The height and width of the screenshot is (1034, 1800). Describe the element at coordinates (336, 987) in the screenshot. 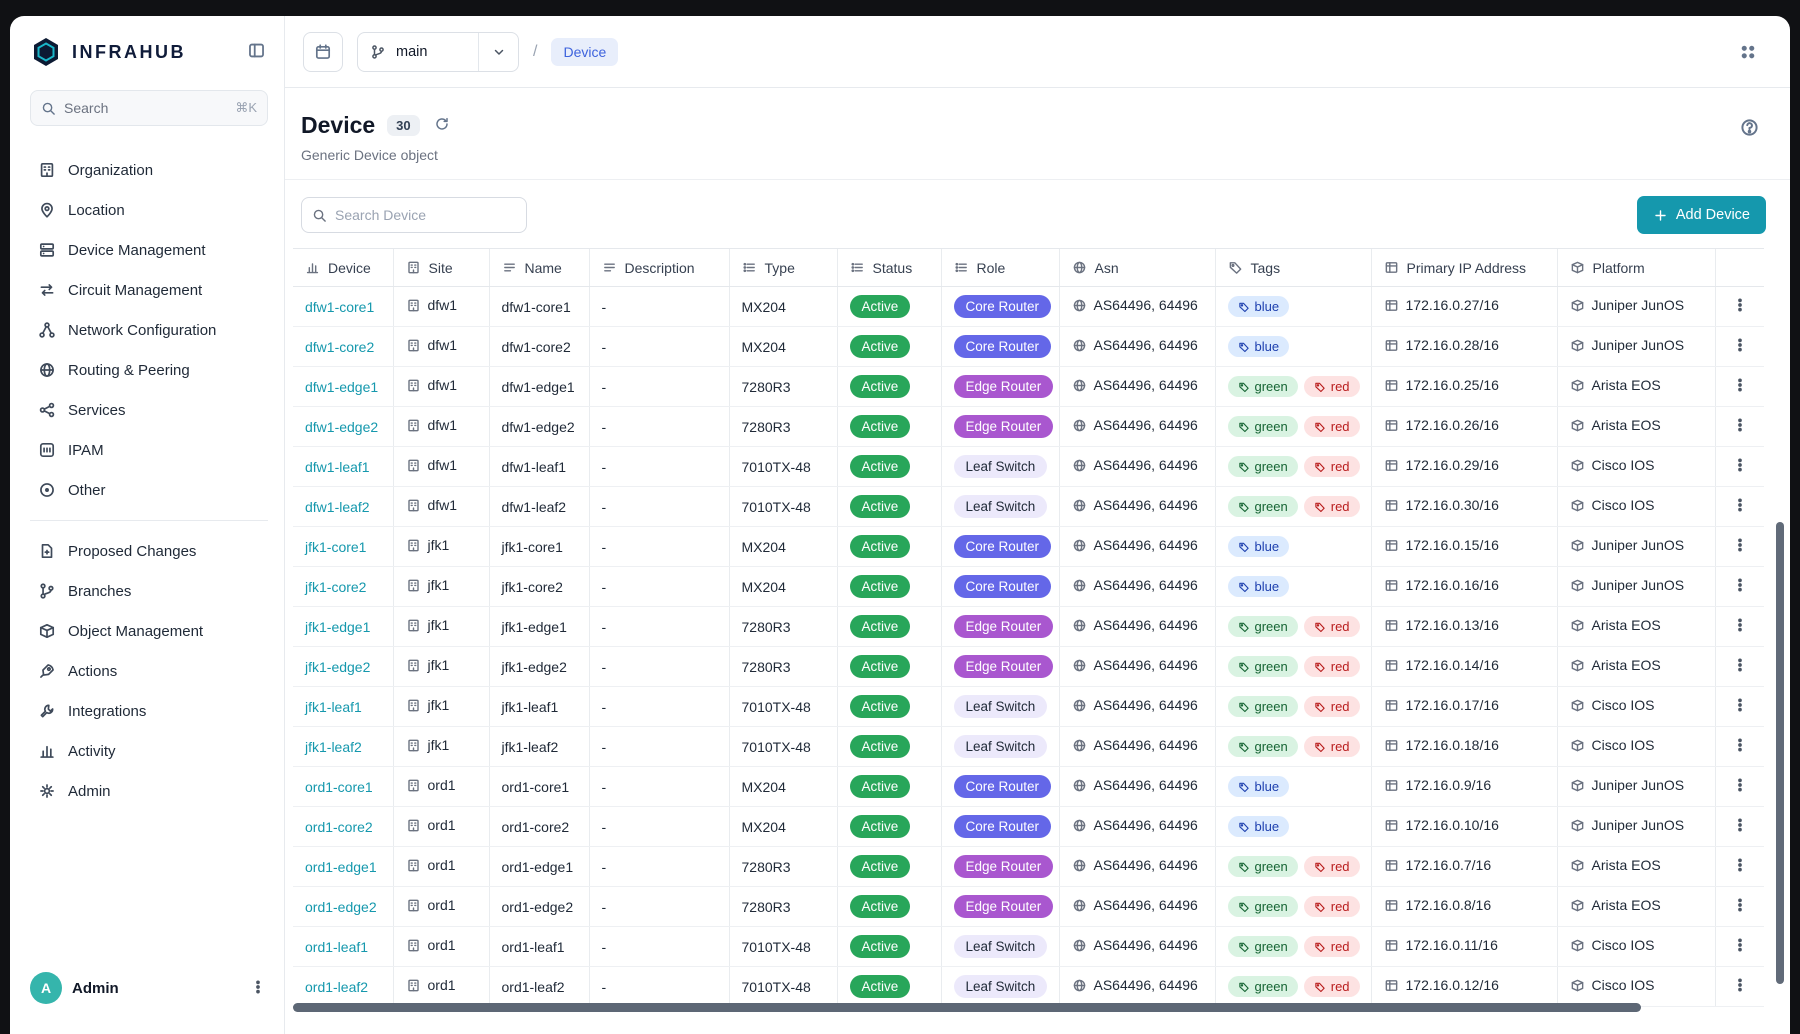

I see `device-link: ord1-leaf2` at that location.